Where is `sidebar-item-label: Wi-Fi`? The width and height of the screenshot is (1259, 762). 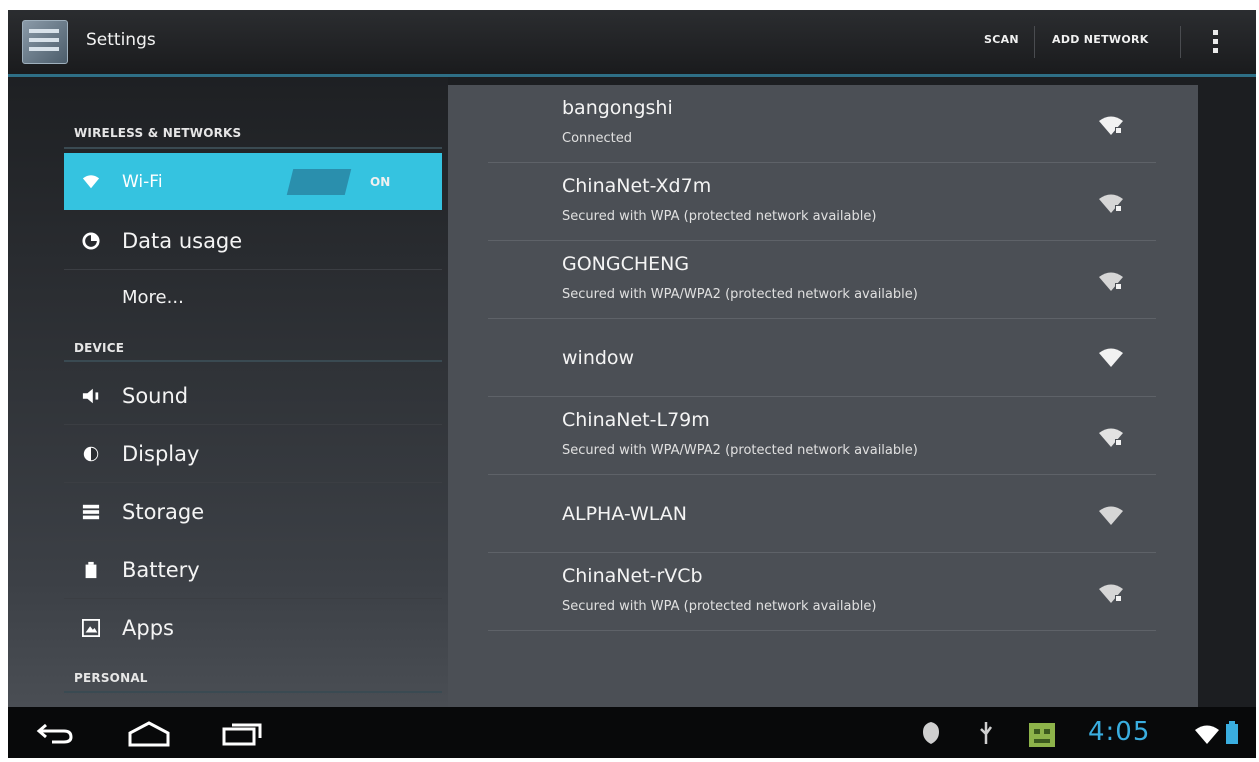 sidebar-item-label: Wi-Fi is located at coordinates (142, 182).